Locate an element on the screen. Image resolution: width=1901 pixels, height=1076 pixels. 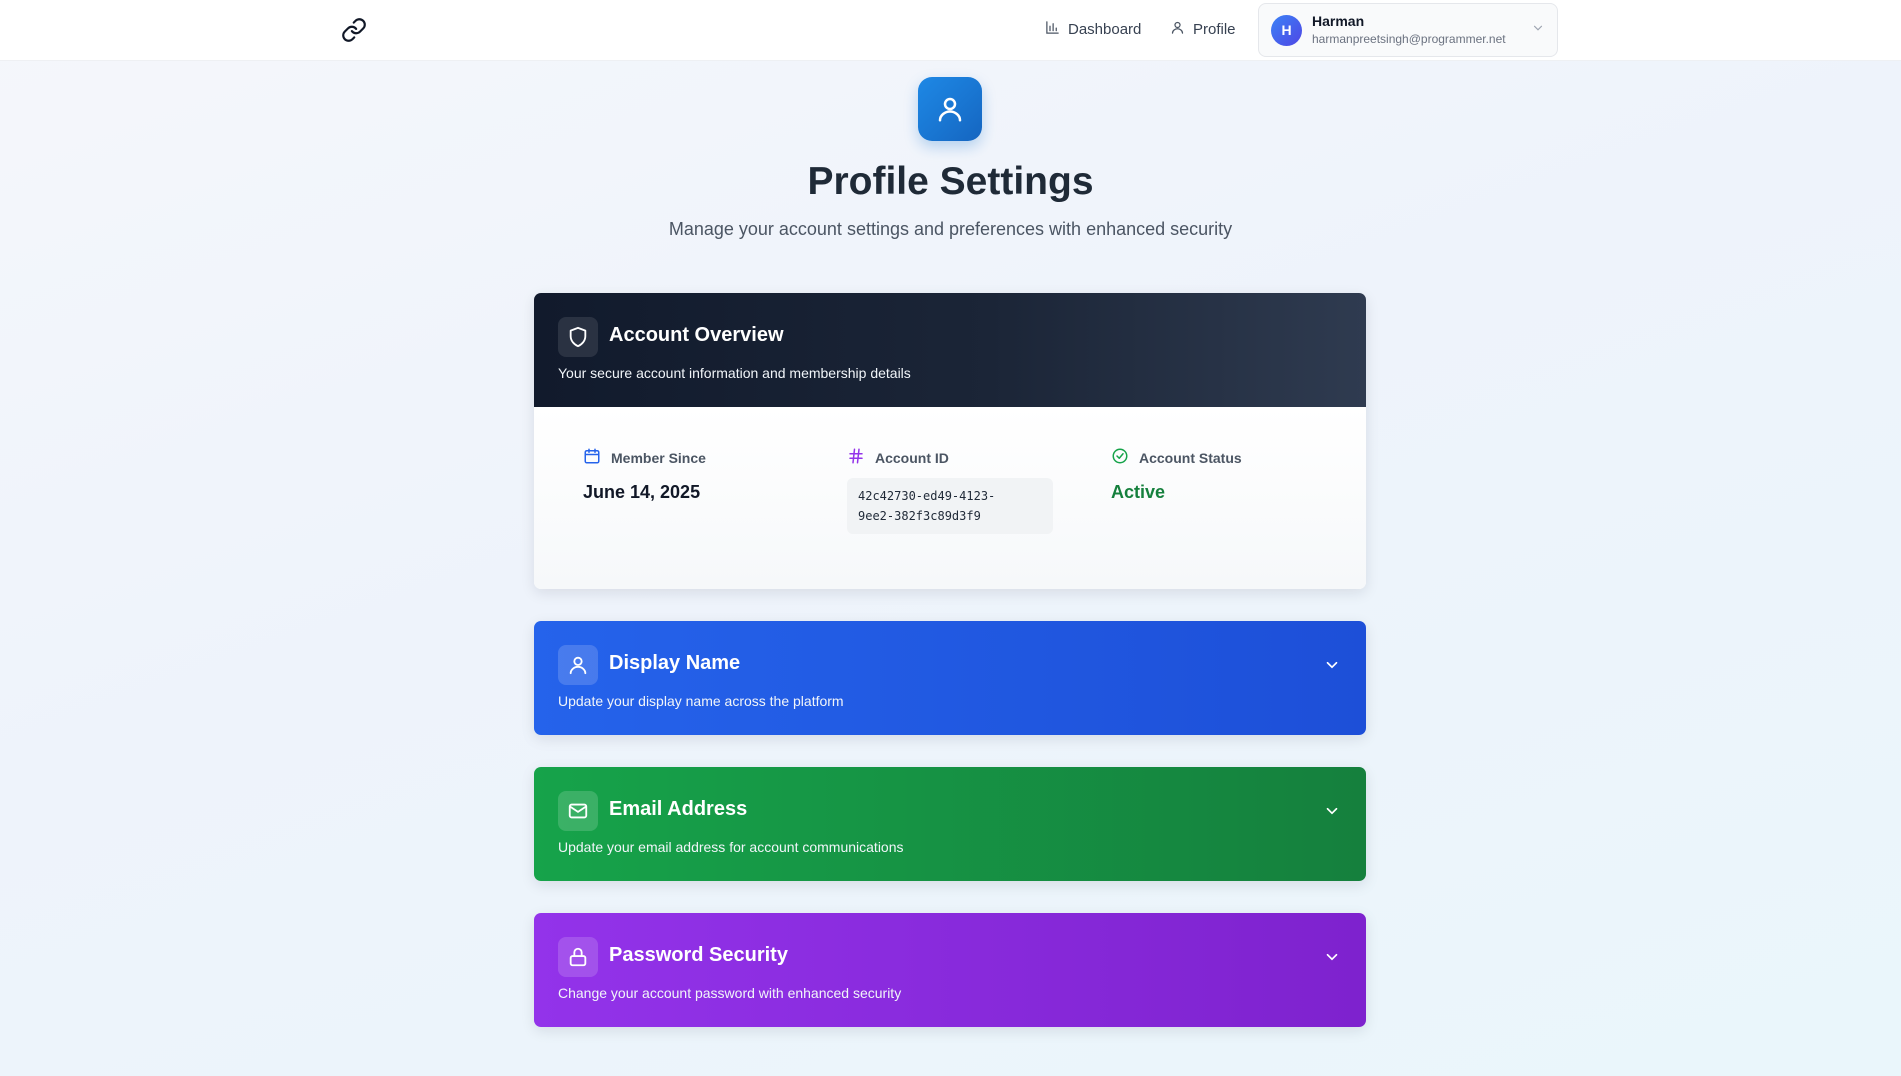
check-circle-icon is located at coordinates (1120, 457).